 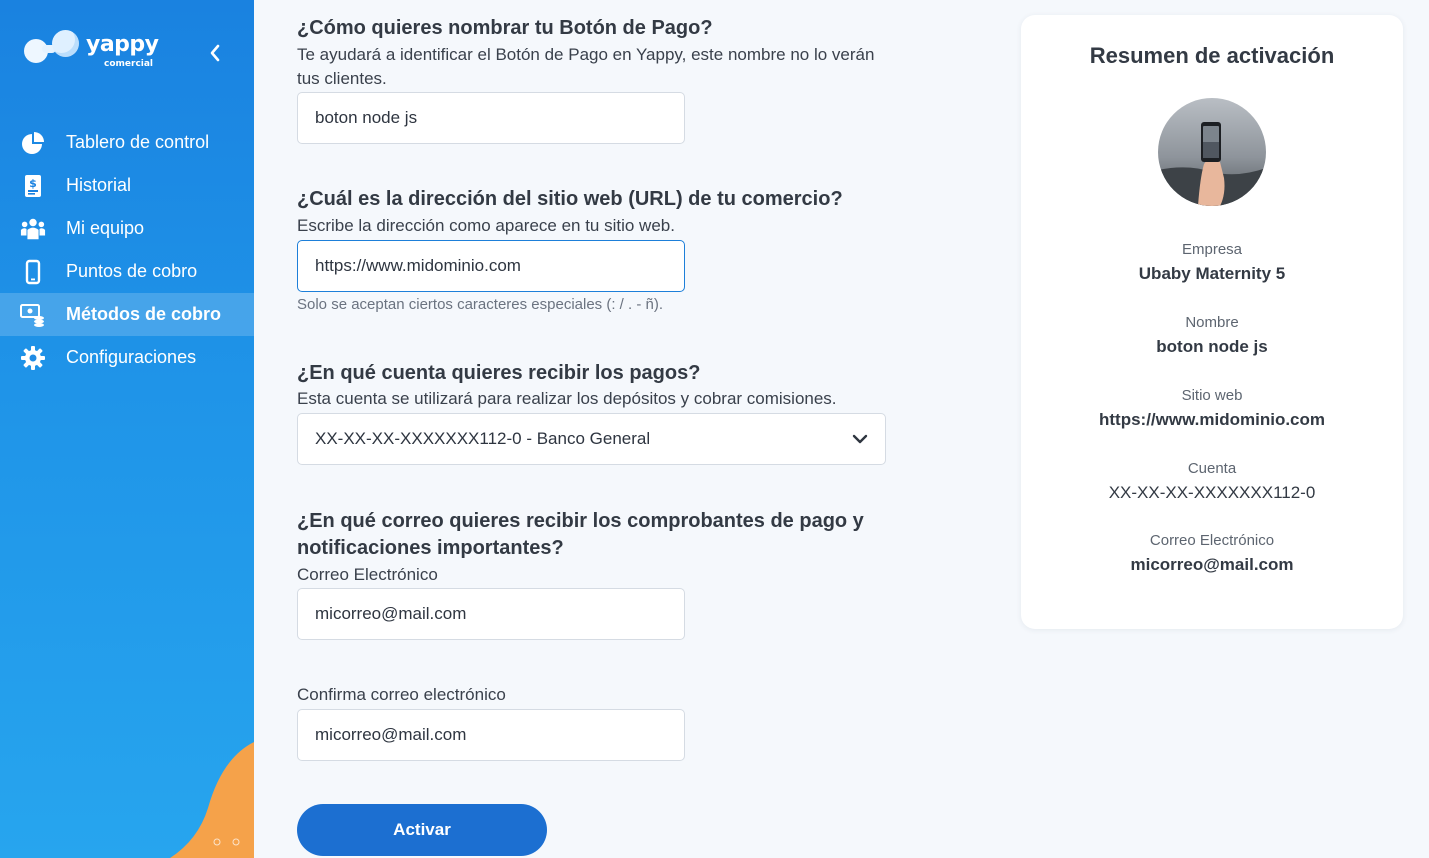 What do you see at coordinates (132, 271) in the screenshot?
I see `sidebar-item-label: Puntos de cobro` at bounding box center [132, 271].